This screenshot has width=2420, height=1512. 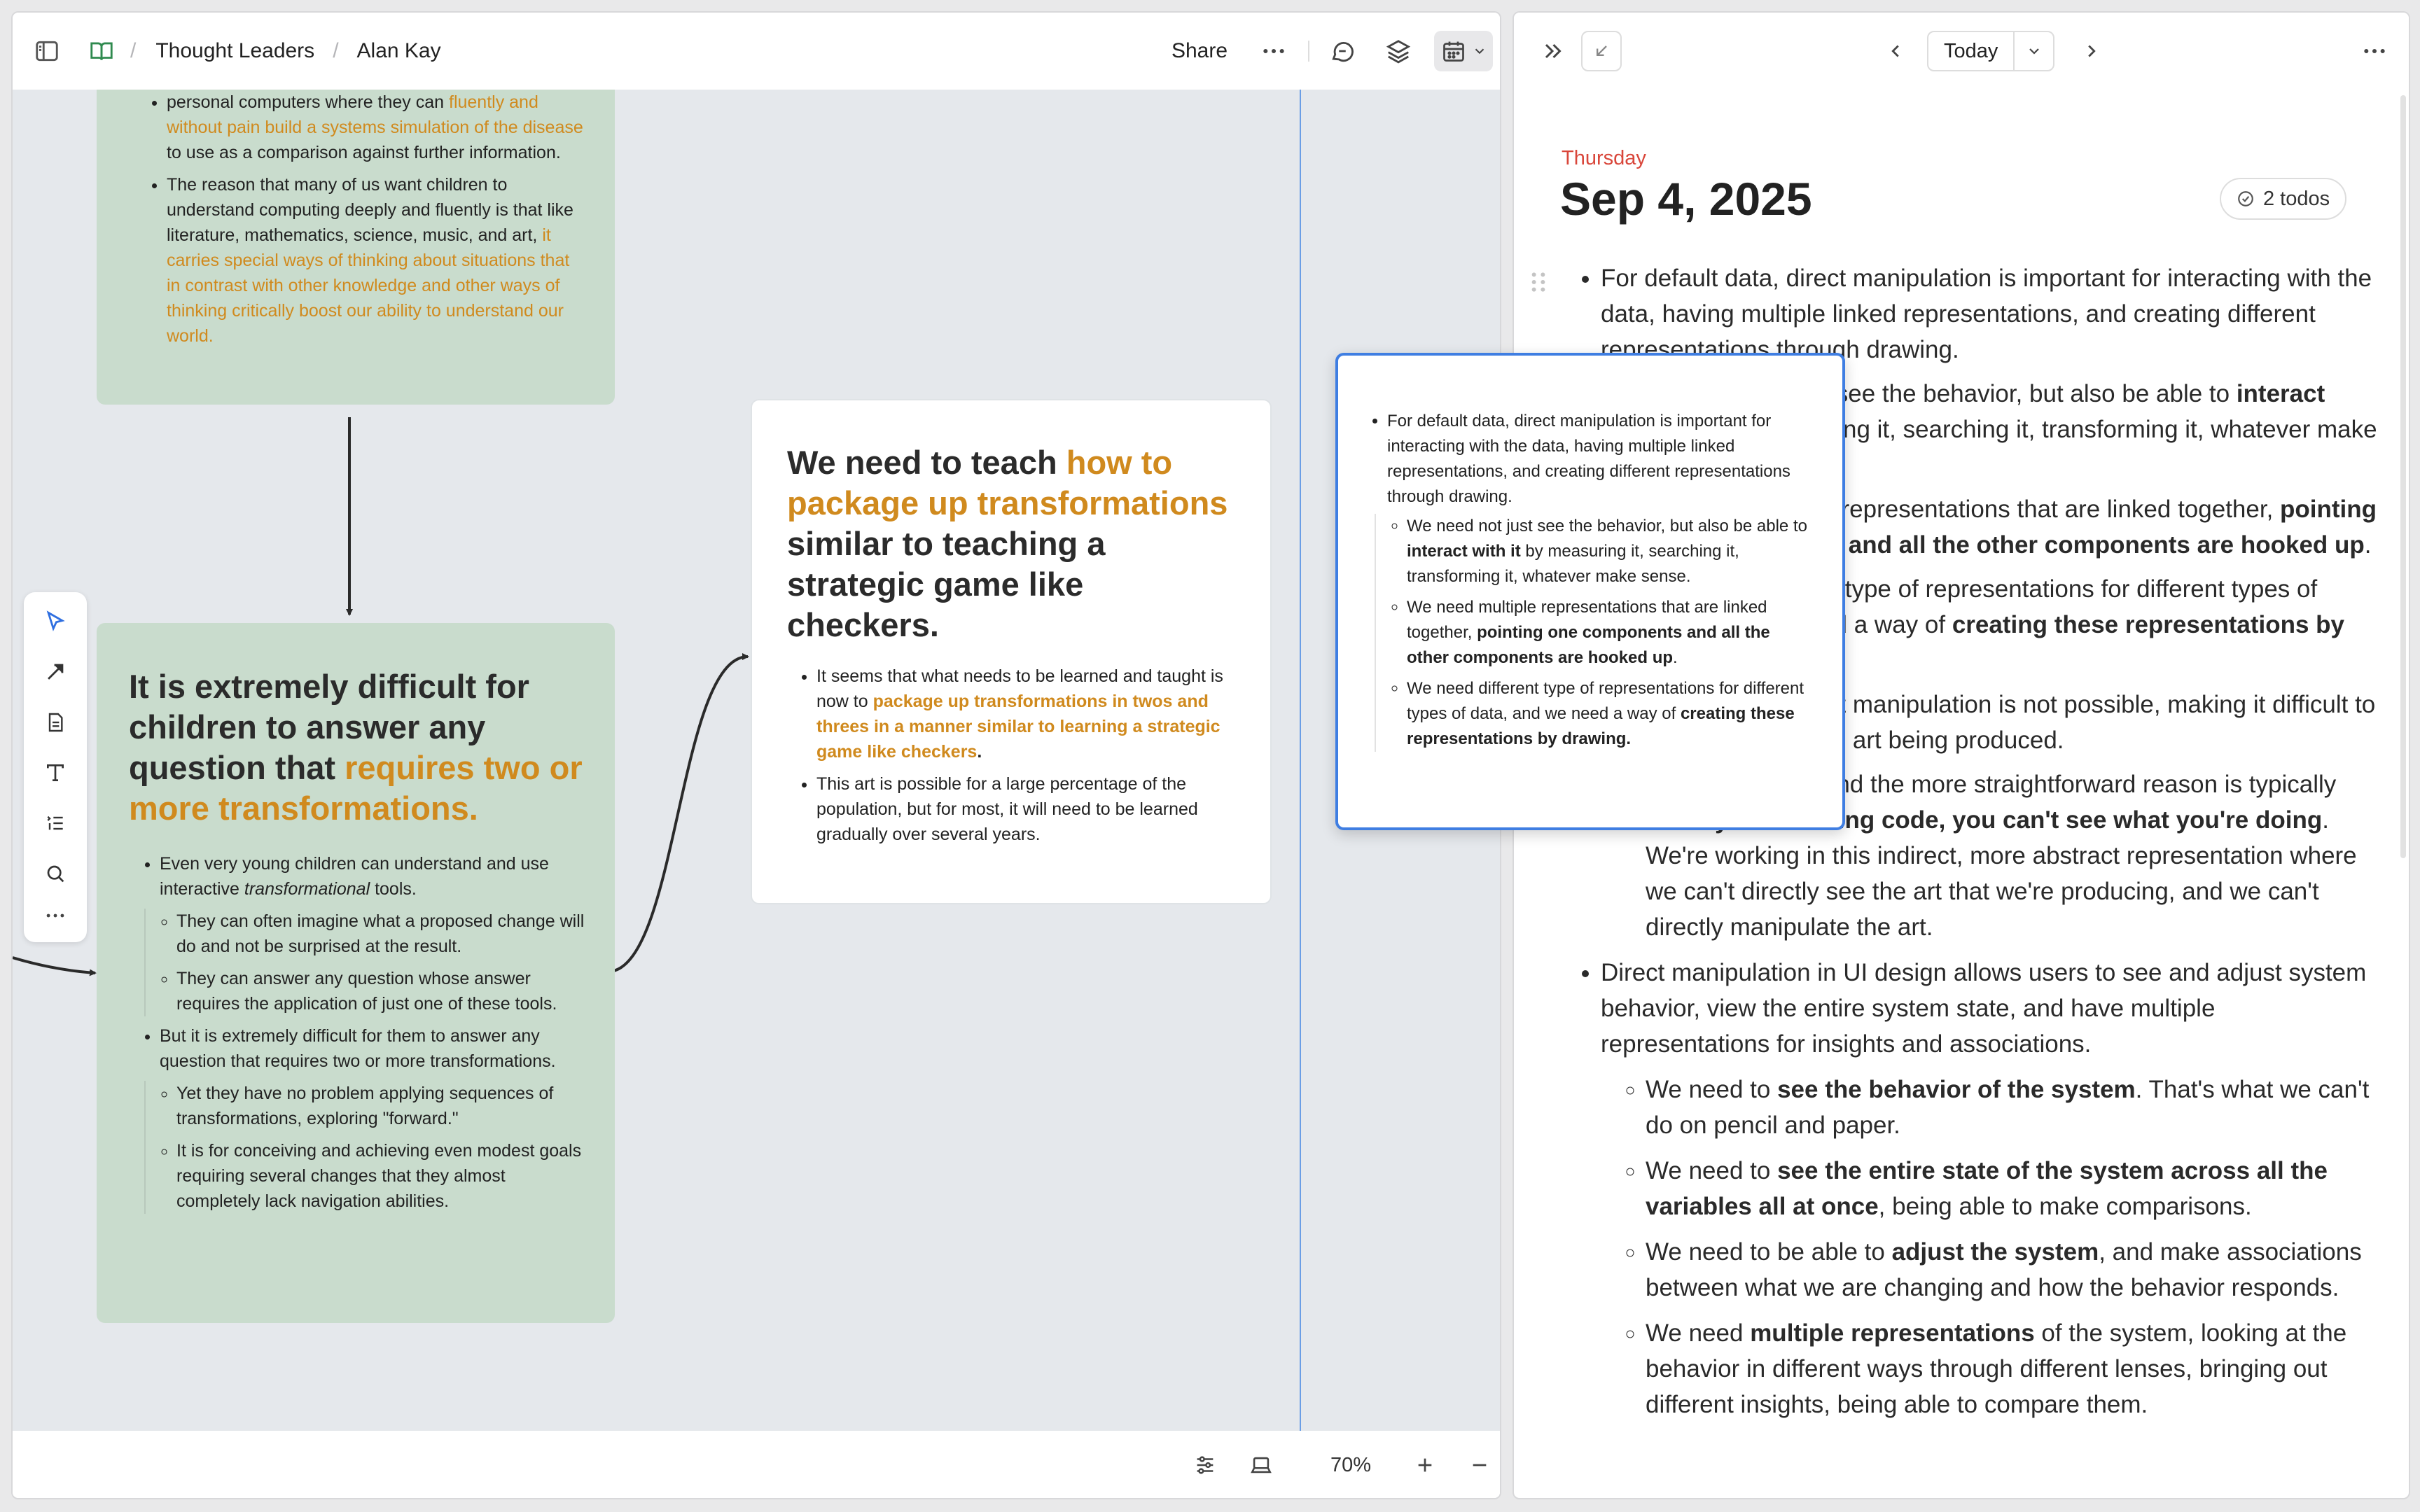 I want to click on journal-date: Sep 4, 2025, so click(x=1686, y=199).